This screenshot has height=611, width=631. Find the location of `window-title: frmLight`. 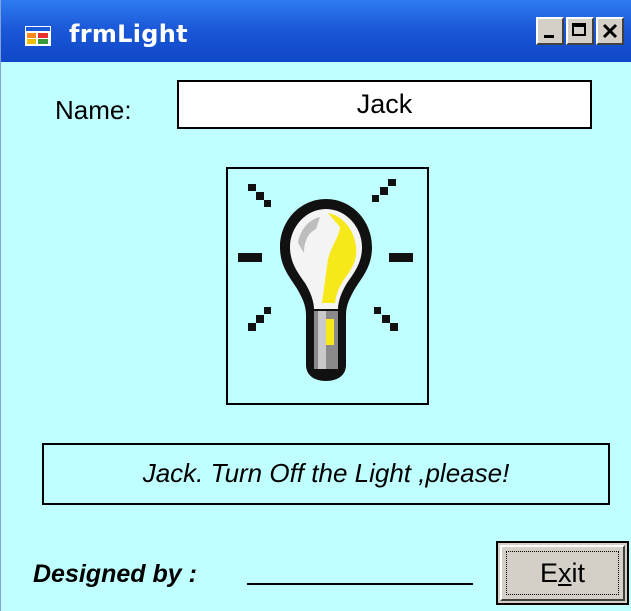

window-title: frmLight is located at coordinates (128, 34).